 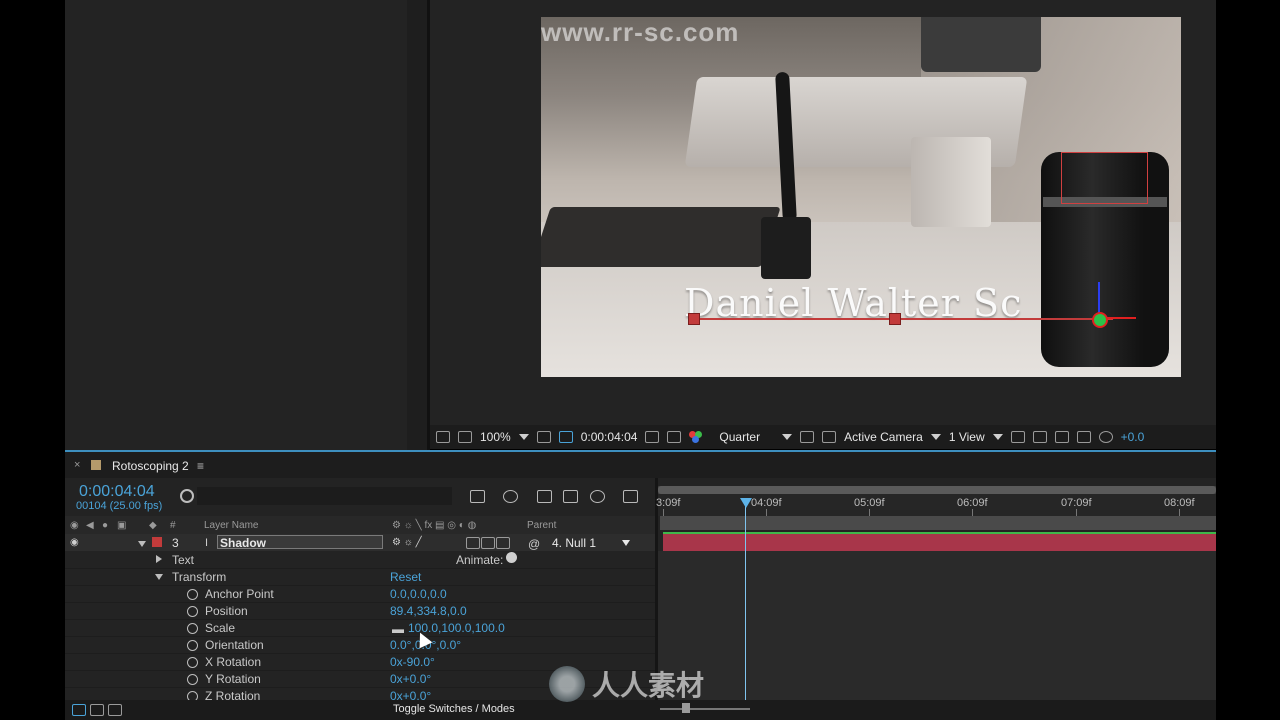 What do you see at coordinates (407, 542) in the screenshot?
I see `layer-switches-icons: ⚙ ☼ ╱` at bounding box center [407, 542].